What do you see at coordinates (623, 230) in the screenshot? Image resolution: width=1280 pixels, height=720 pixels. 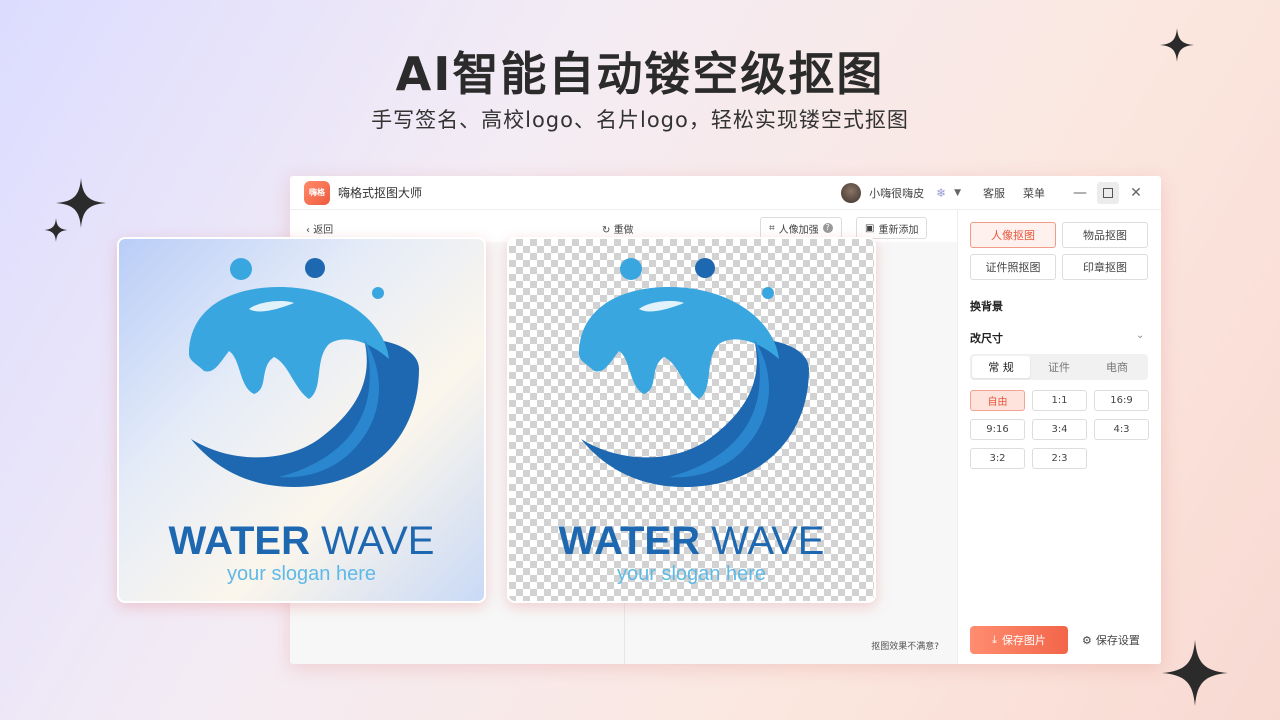 I see `redo-label: 重做` at bounding box center [623, 230].